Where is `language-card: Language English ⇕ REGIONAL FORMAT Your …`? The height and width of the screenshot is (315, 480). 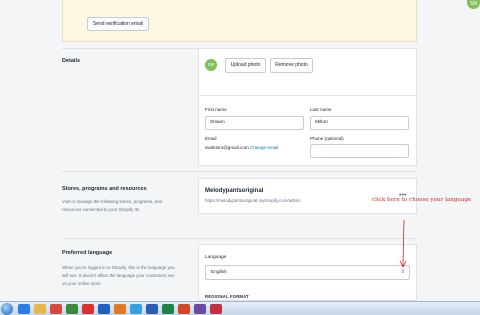
language-card: Language English ⇕ REGIONAL FORMAT Your … is located at coordinates (307, 278).